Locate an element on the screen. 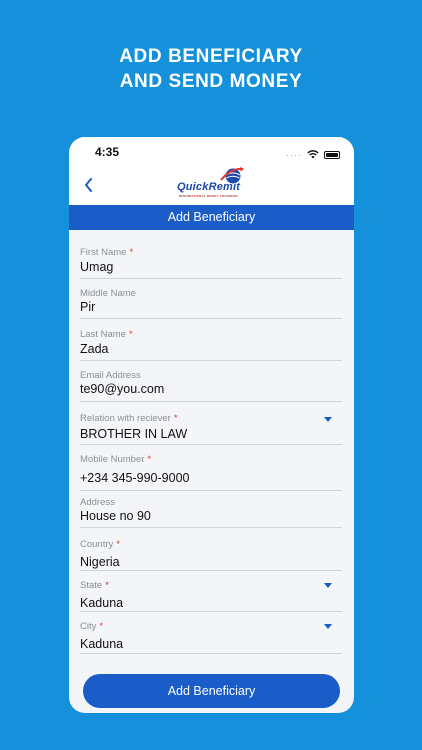 This screenshot has width=422, height=750. wifi-icon is located at coordinates (313, 155).